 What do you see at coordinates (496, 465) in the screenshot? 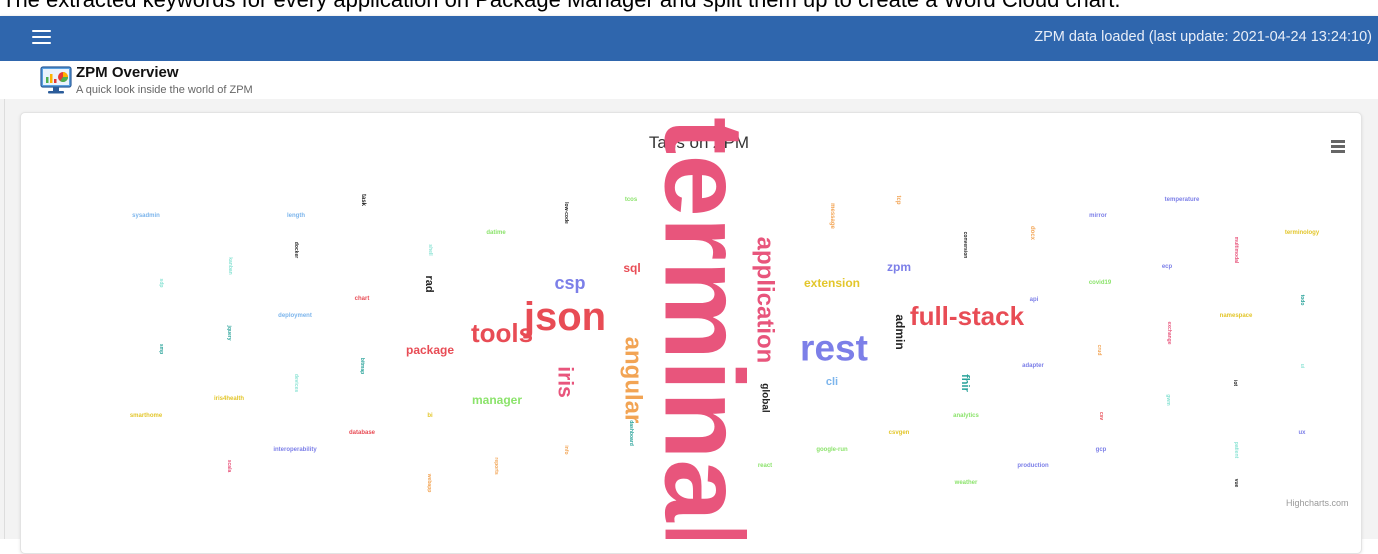
I see `word-reports: reports` at bounding box center [496, 465].